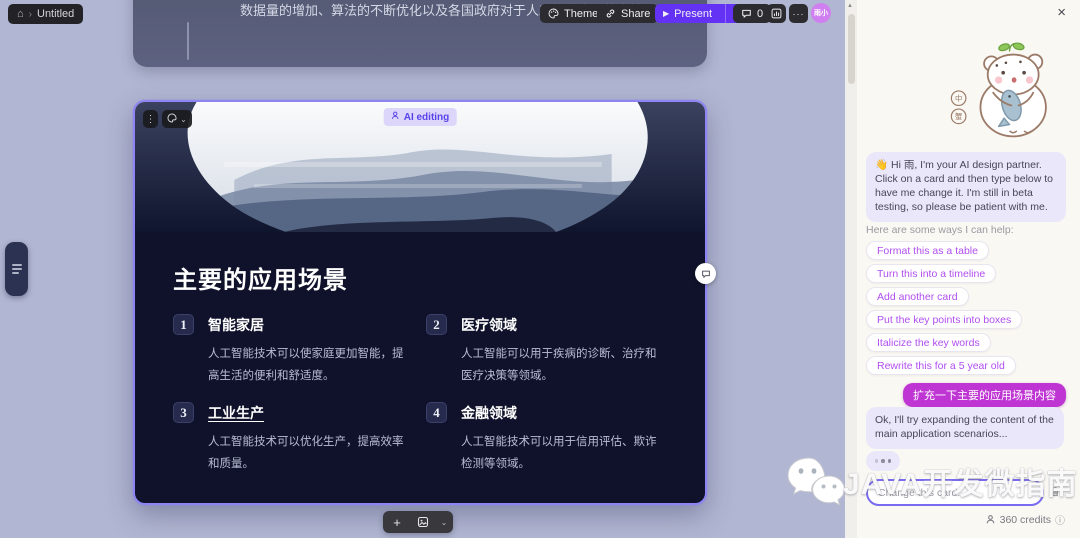  Describe the element at coordinates (760, 13) in the screenshot. I see `comment-count: 0` at that location.